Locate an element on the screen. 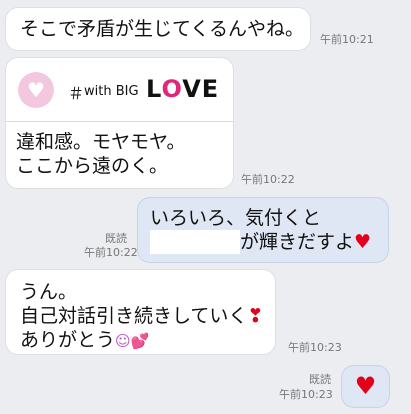  smile-emoji: ☺ is located at coordinates (123, 341).